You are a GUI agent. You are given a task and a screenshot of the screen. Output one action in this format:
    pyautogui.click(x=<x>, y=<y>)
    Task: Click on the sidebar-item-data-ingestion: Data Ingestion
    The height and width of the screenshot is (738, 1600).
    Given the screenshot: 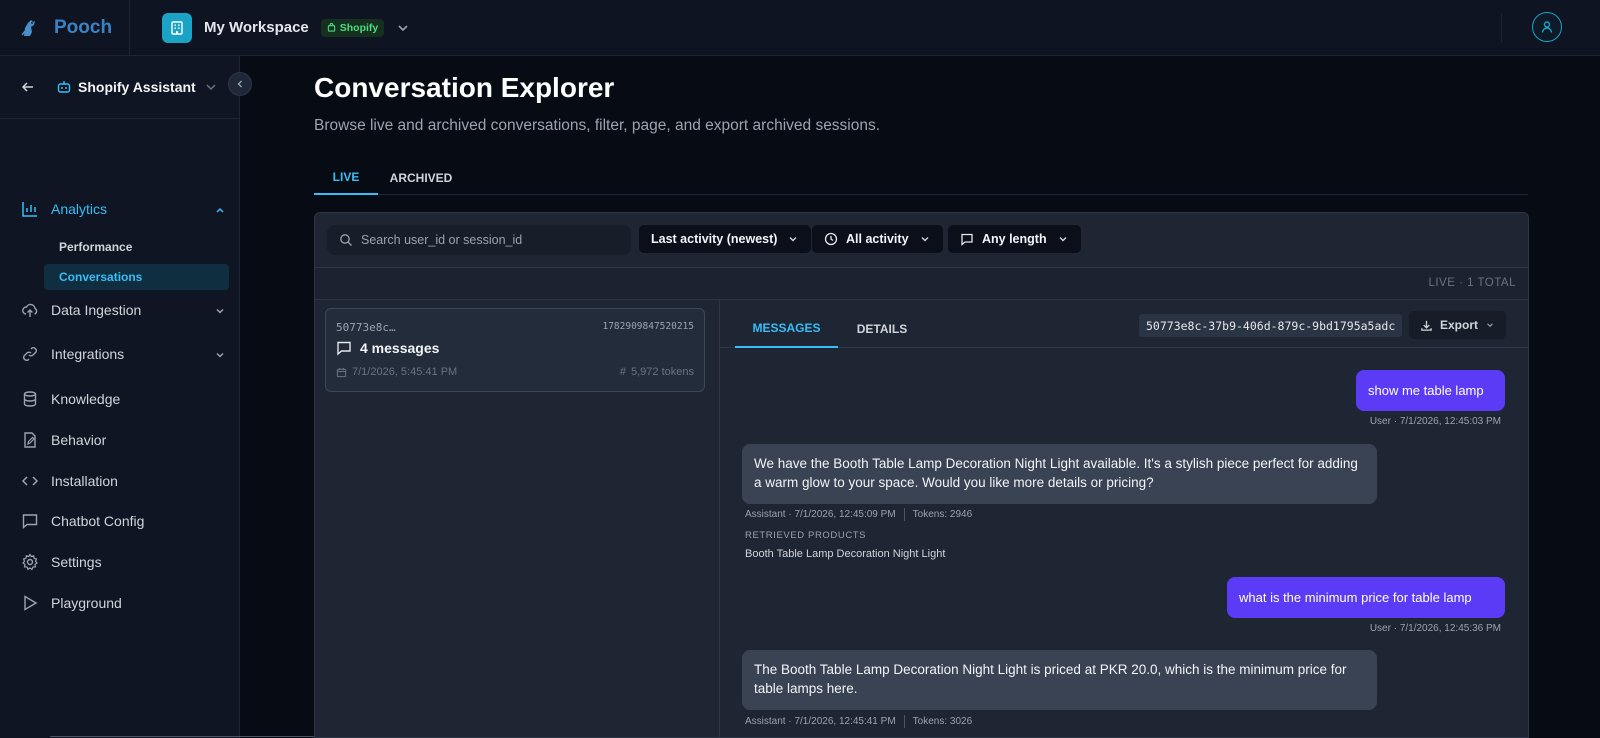 What is the action you would take?
    pyautogui.click(x=125, y=310)
    